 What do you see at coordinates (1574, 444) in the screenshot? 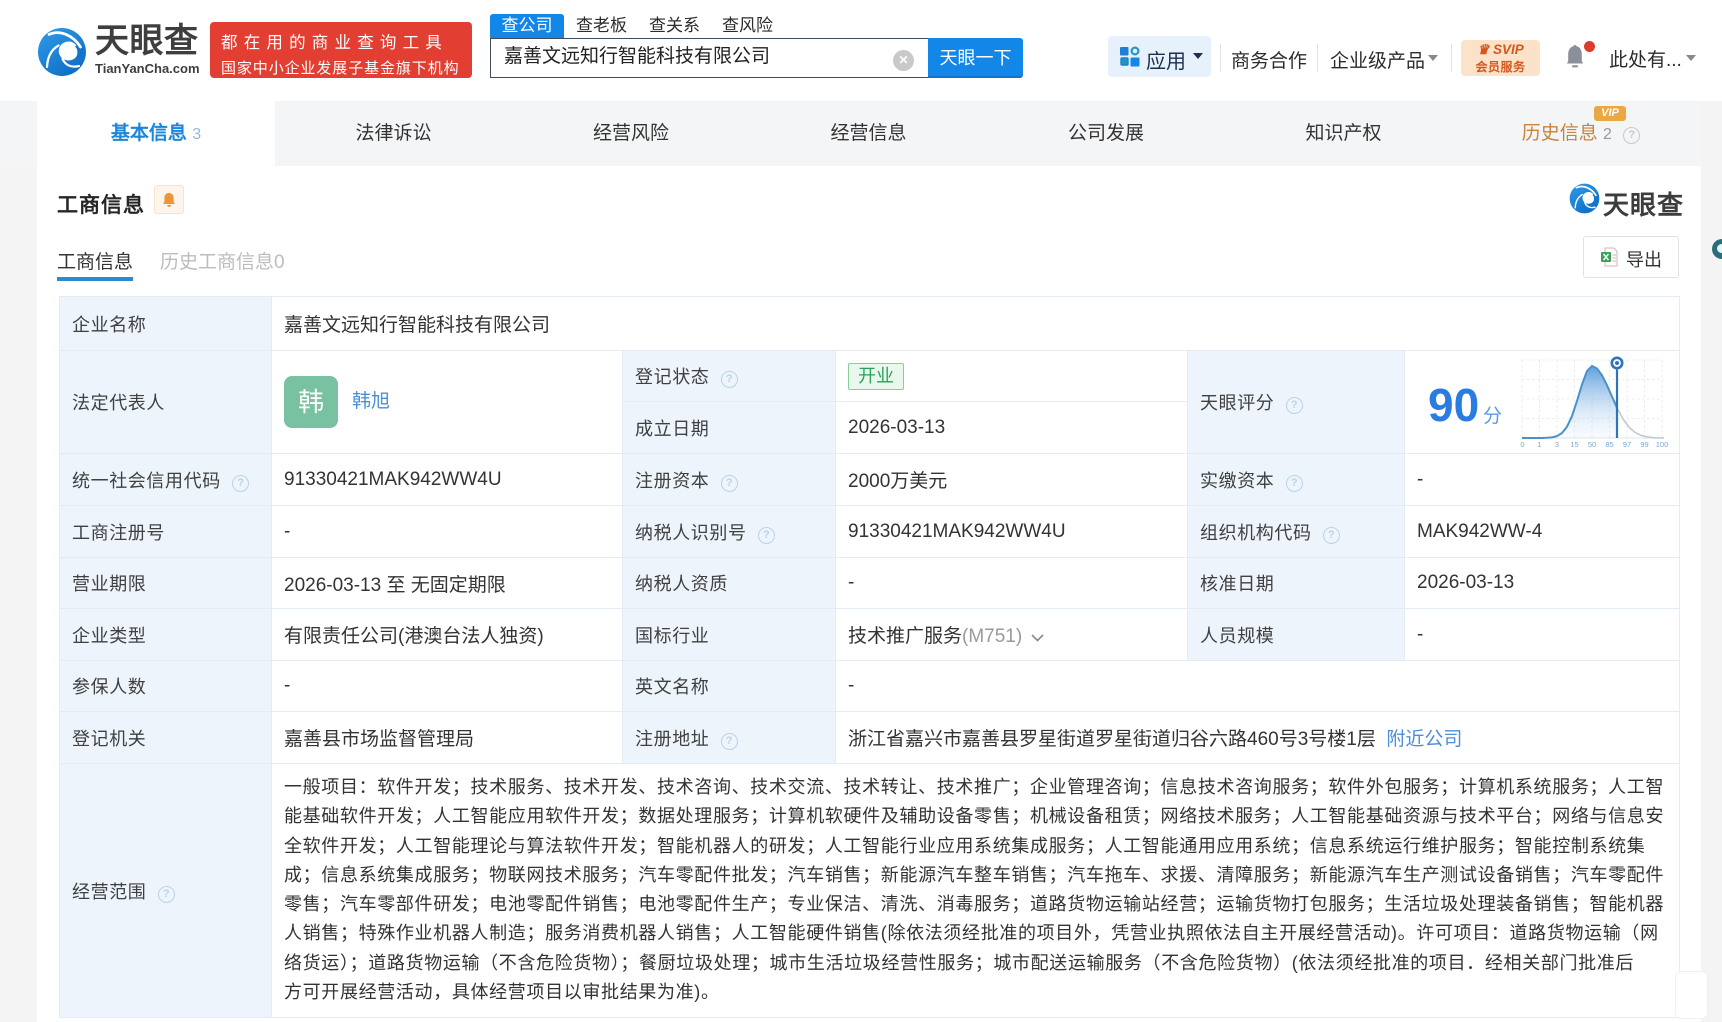
I see `svg-text: 15` at bounding box center [1574, 444].